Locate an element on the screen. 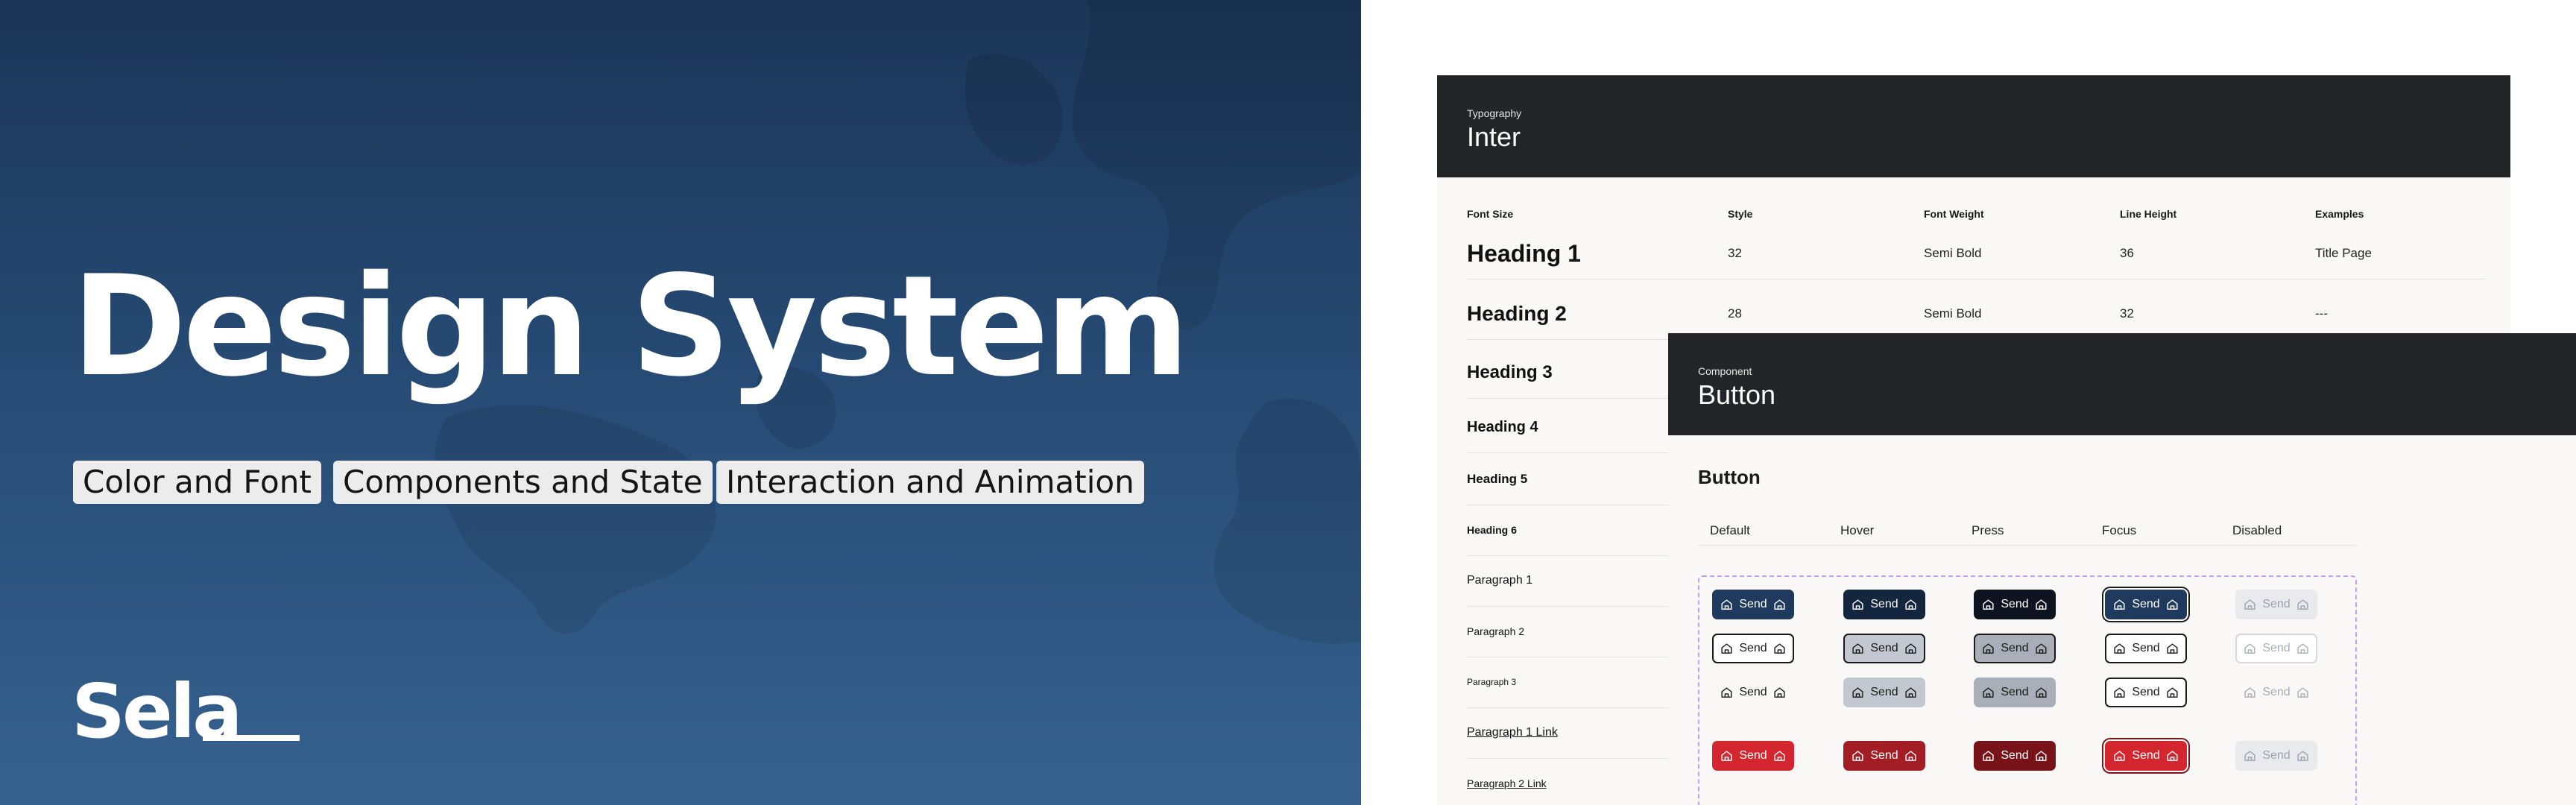 This screenshot has height=805, width=2576. send-button-secondary-default: Send is located at coordinates (1753, 648).